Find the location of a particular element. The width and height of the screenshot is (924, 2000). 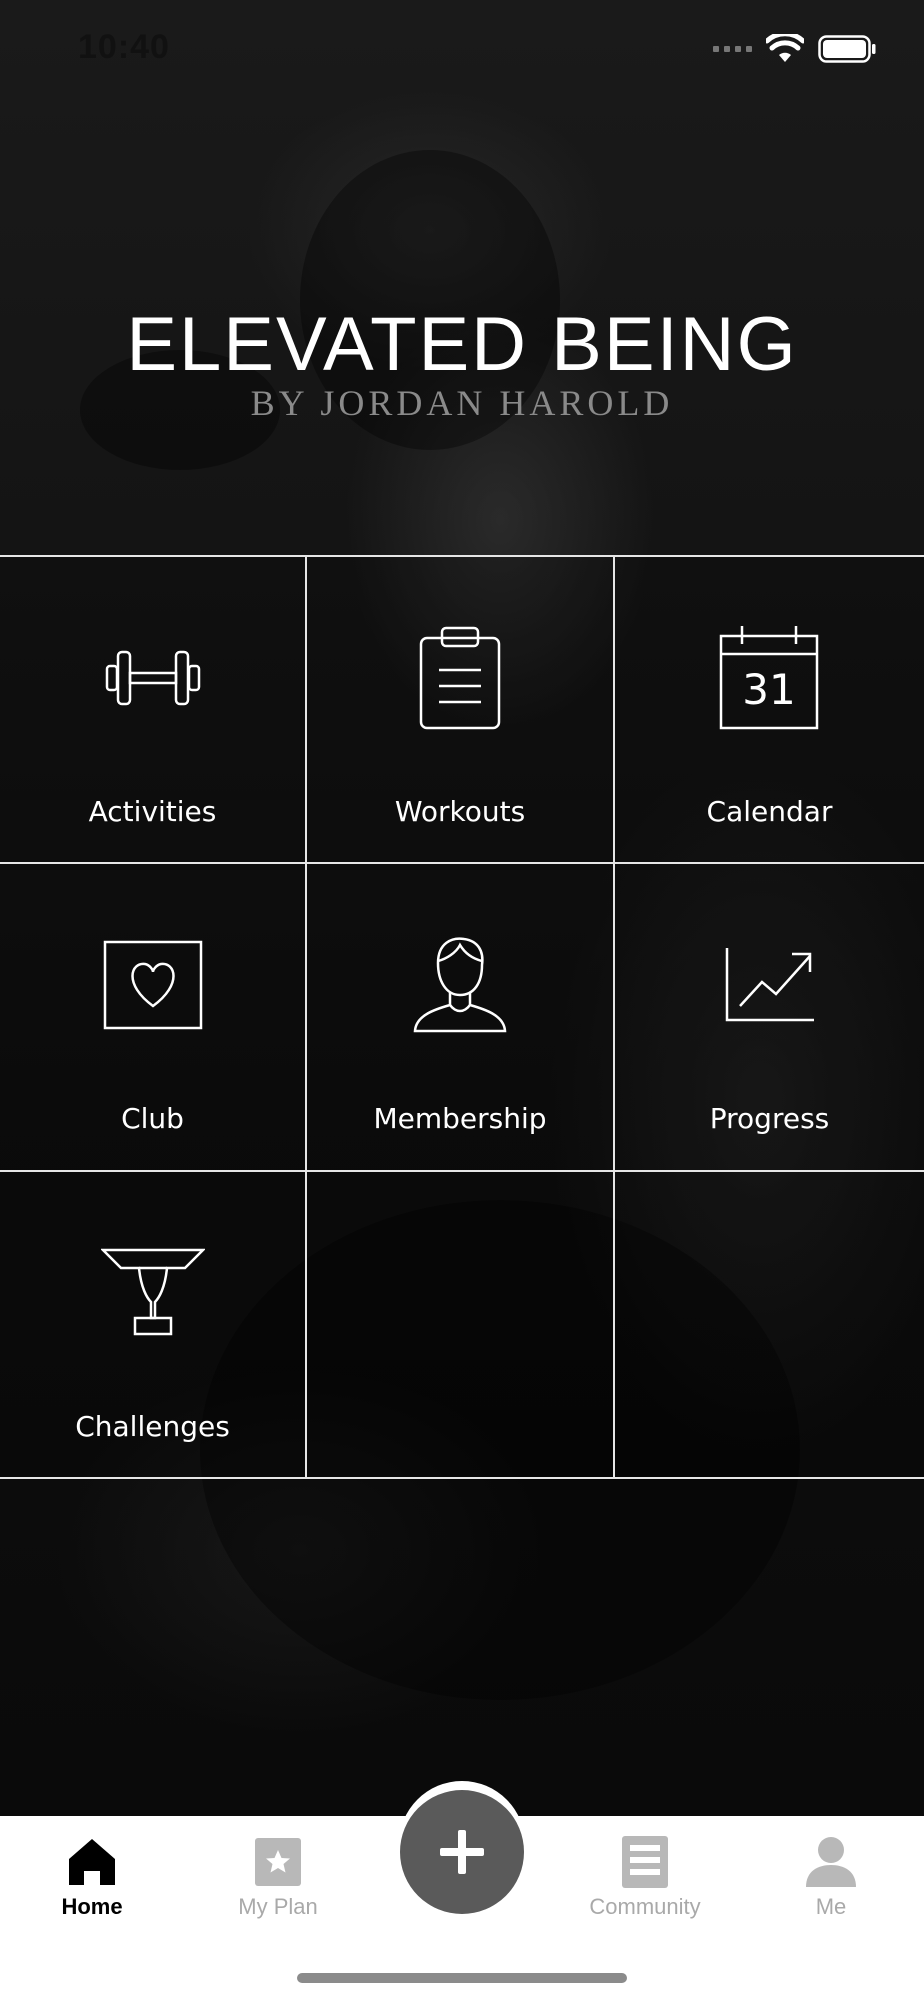

tile-label: Club is located at coordinates (152, 1118).